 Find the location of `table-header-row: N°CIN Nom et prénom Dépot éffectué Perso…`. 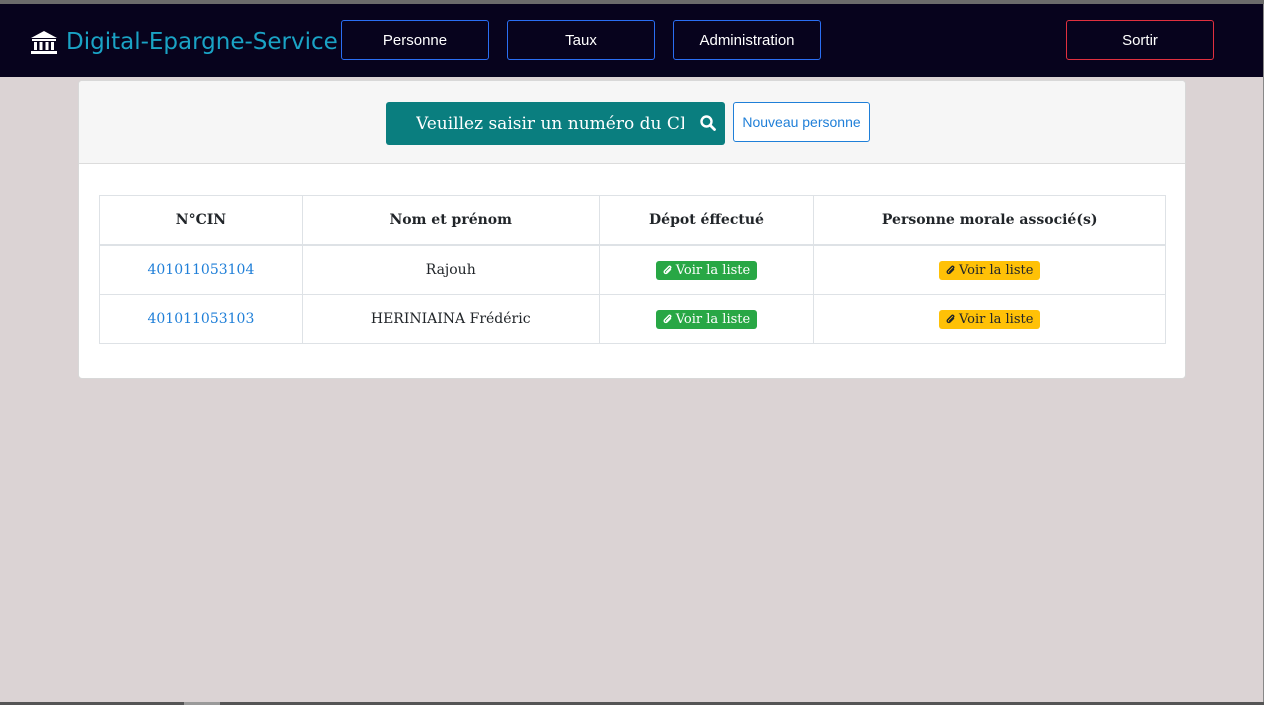

table-header-row: N°CIN Nom et prénom Dépot éffectué Perso… is located at coordinates (632, 220).